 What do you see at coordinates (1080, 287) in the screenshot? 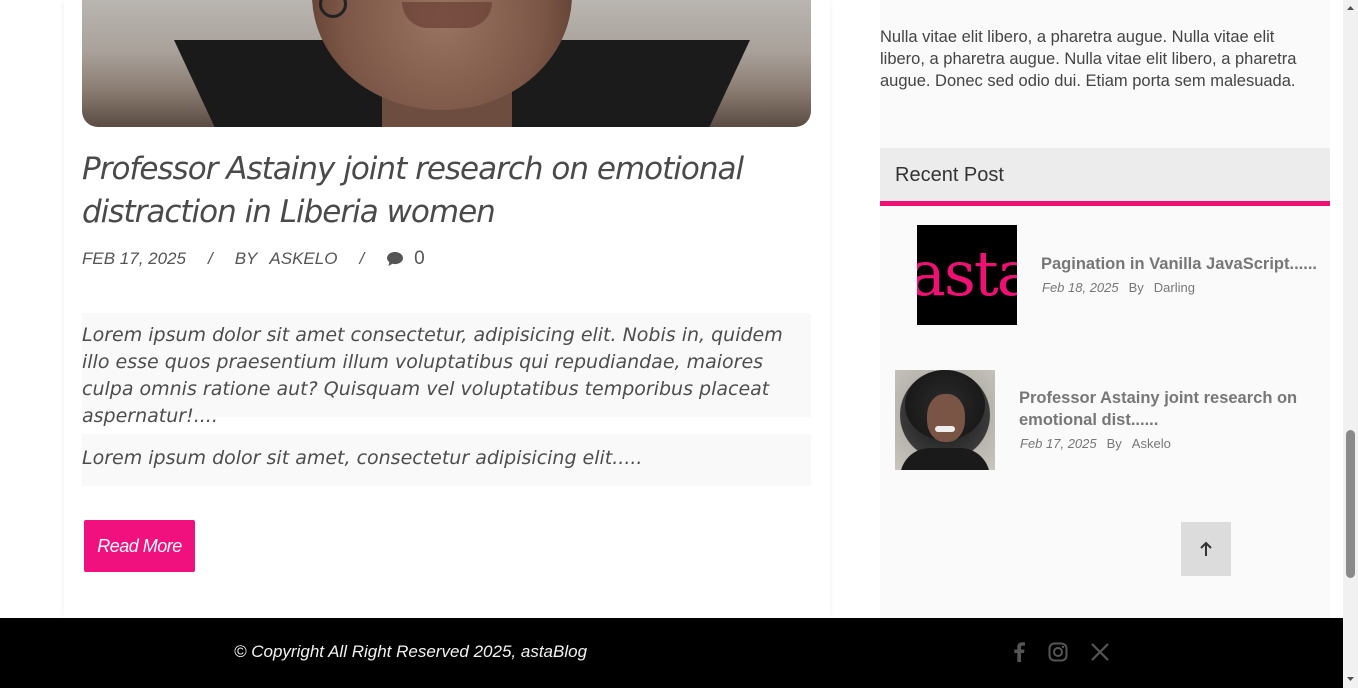
I see `recent-post-date: Feb 18, 2025` at bounding box center [1080, 287].